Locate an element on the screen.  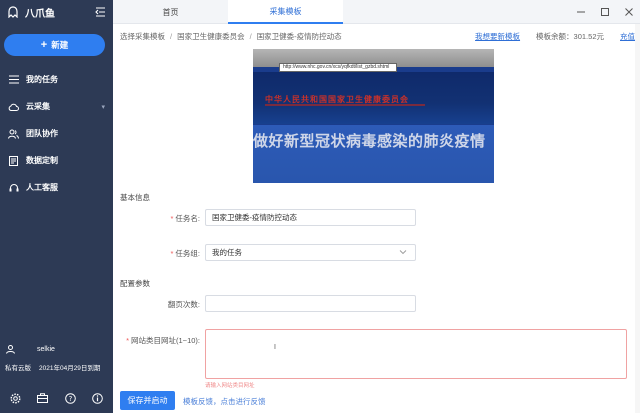
chevron-down-icon is located at coordinates (403, 253).